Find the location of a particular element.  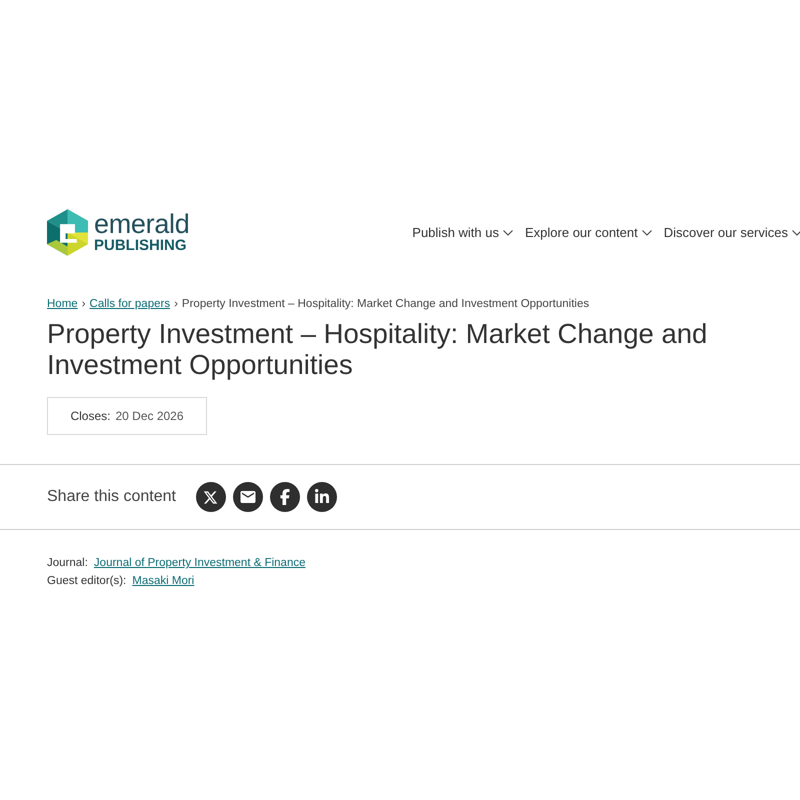

share-facebook-button is located at coordinates (285, 497).